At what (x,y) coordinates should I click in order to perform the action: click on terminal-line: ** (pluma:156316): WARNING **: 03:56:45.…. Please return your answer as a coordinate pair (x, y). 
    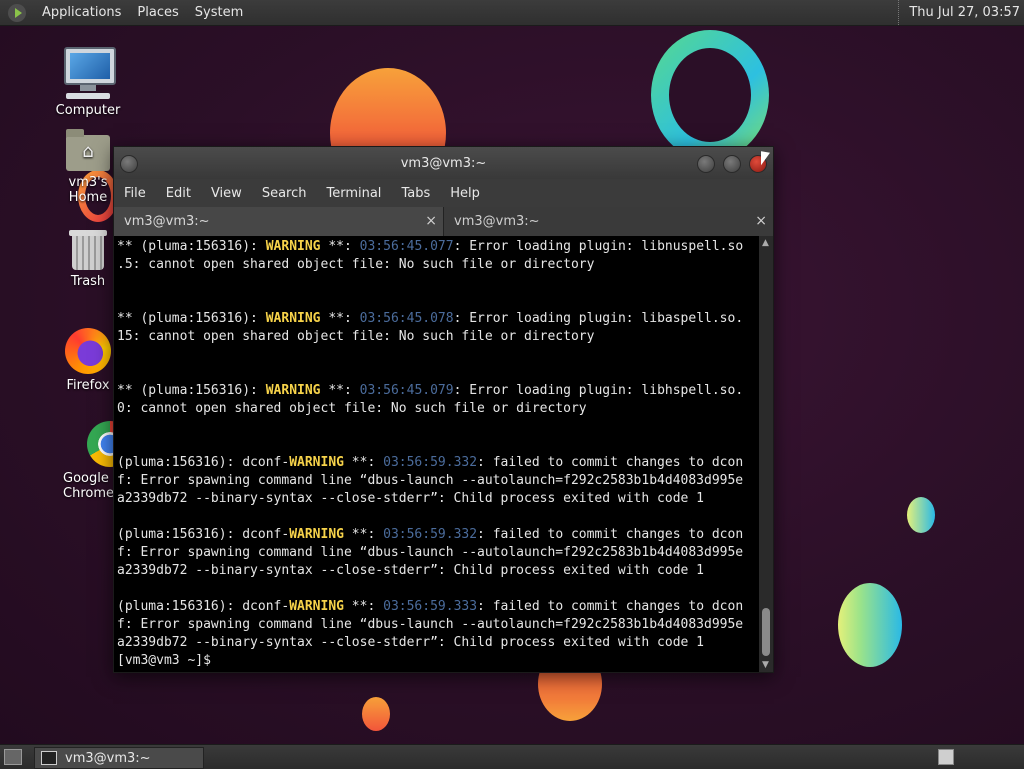
    Looking at the image, I should click on (438, 247).